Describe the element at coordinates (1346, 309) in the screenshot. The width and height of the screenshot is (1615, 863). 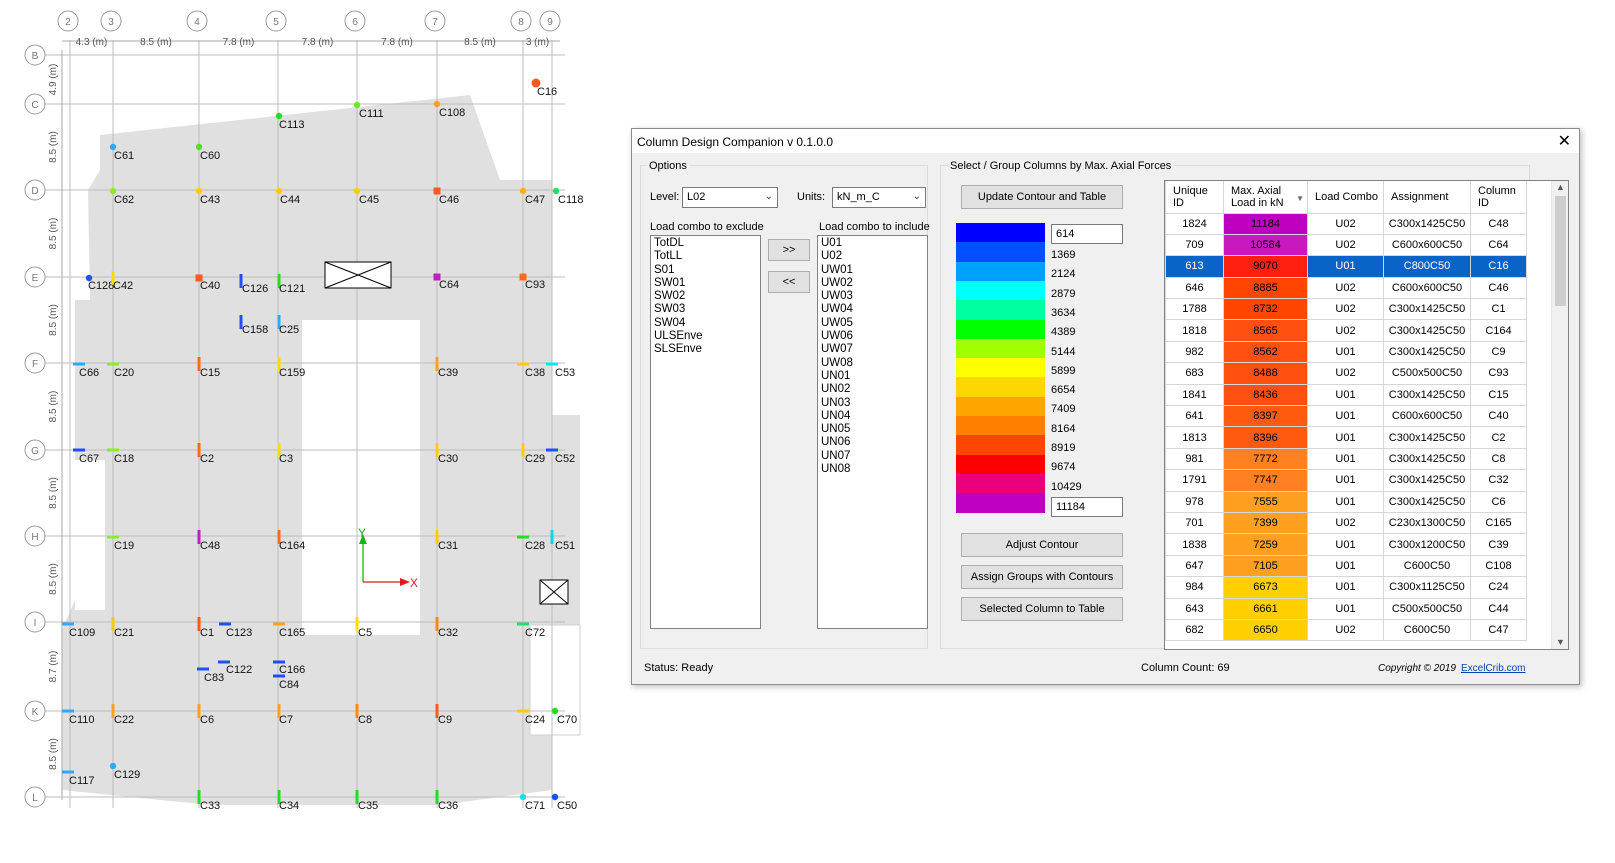
I see `table-row: 1788 8732 U02 C300x1425C50 C1` at that location.